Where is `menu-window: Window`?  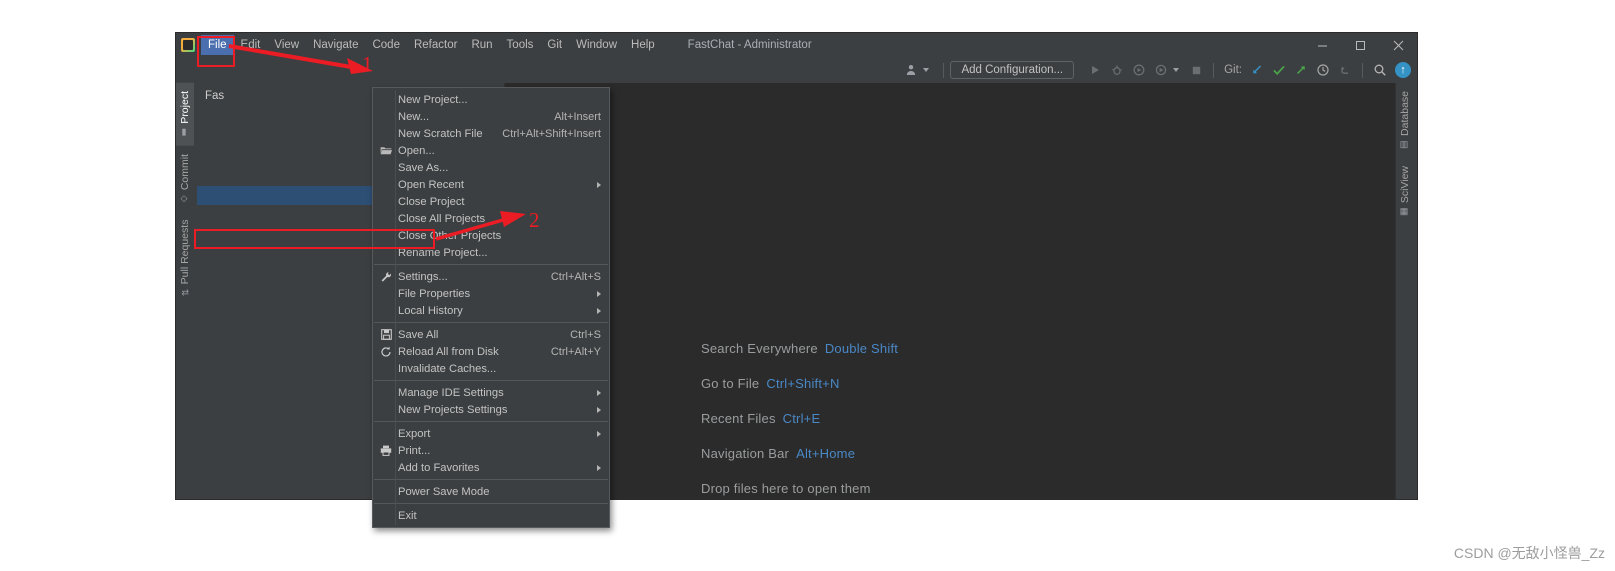 menu-window: Window is located at coordinates (596, 45).